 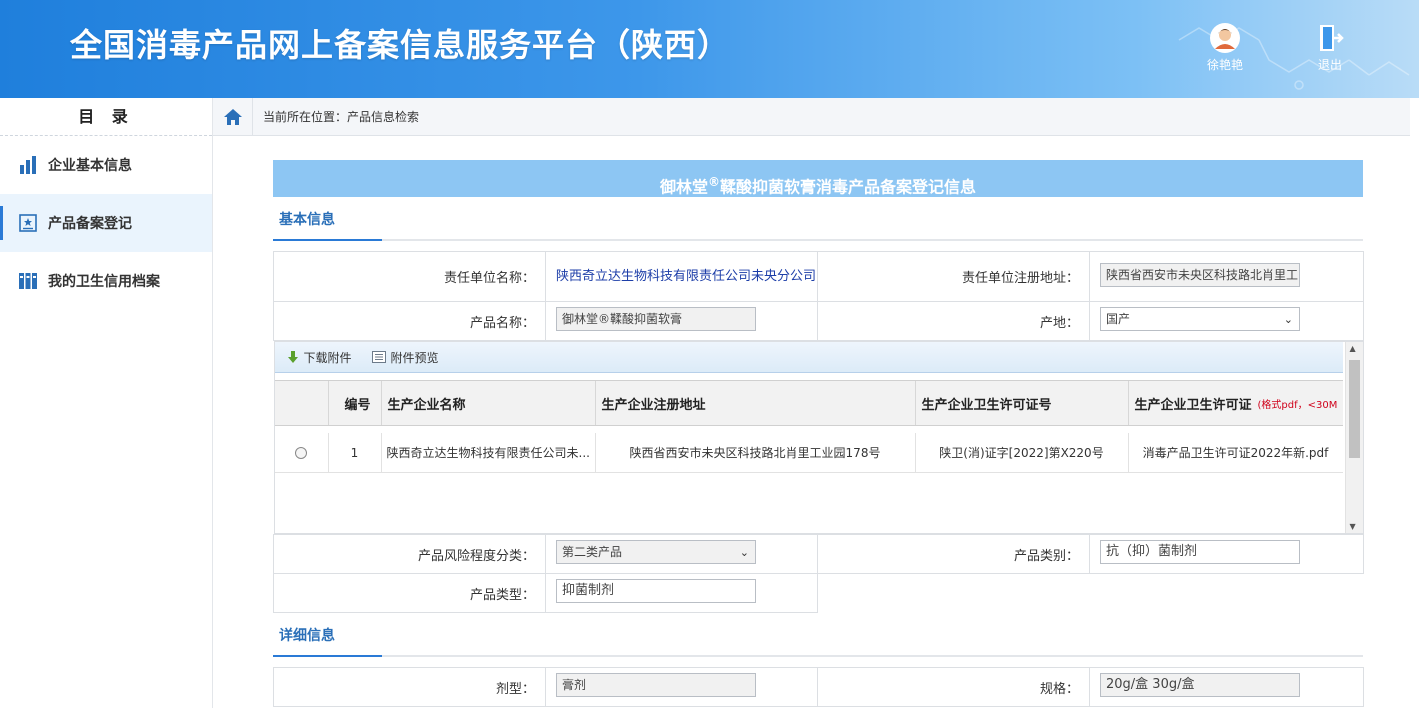 I want to click on product-name-cell: 御林堂®鞣酸抑菌软膏, so click(x=681, y=321).